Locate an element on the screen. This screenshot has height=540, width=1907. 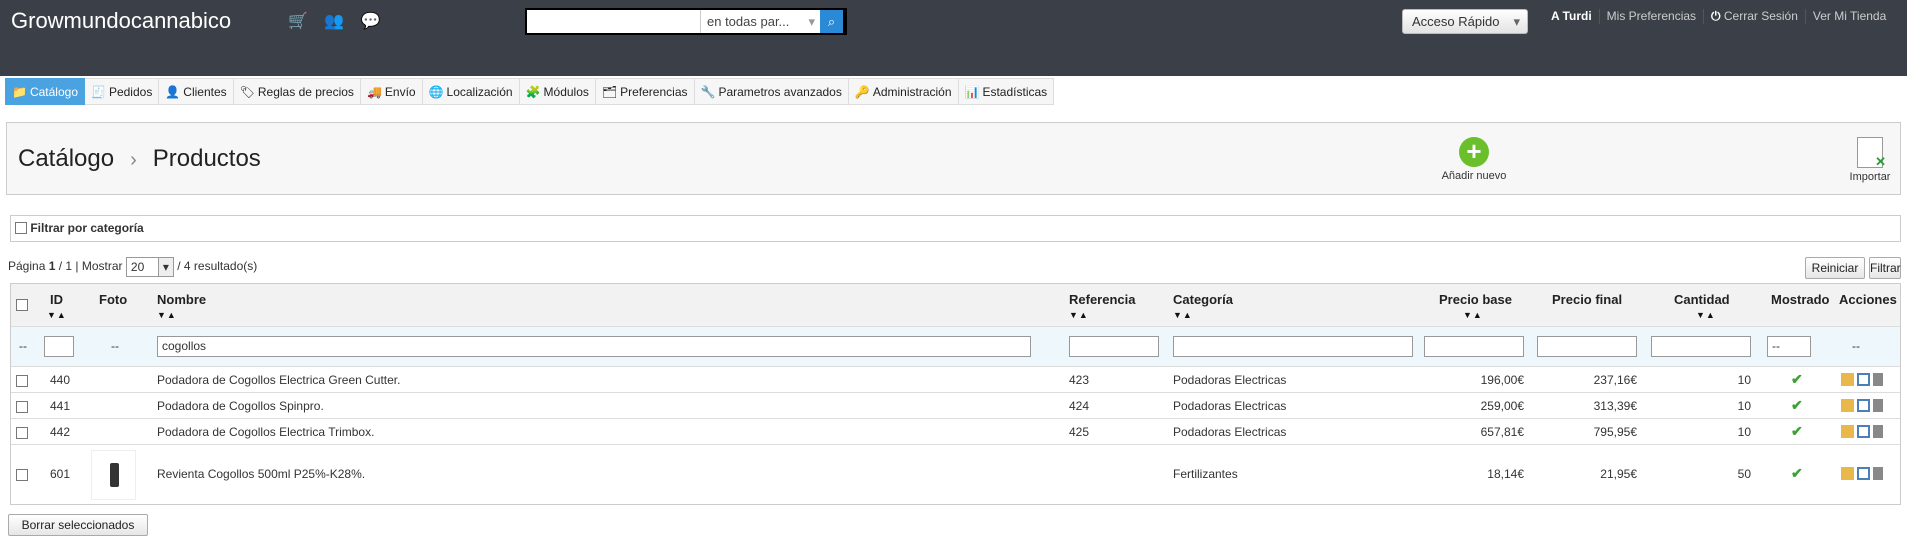
sort-quantity-icon: ▼▲ is located at coordinates (1706, 315).